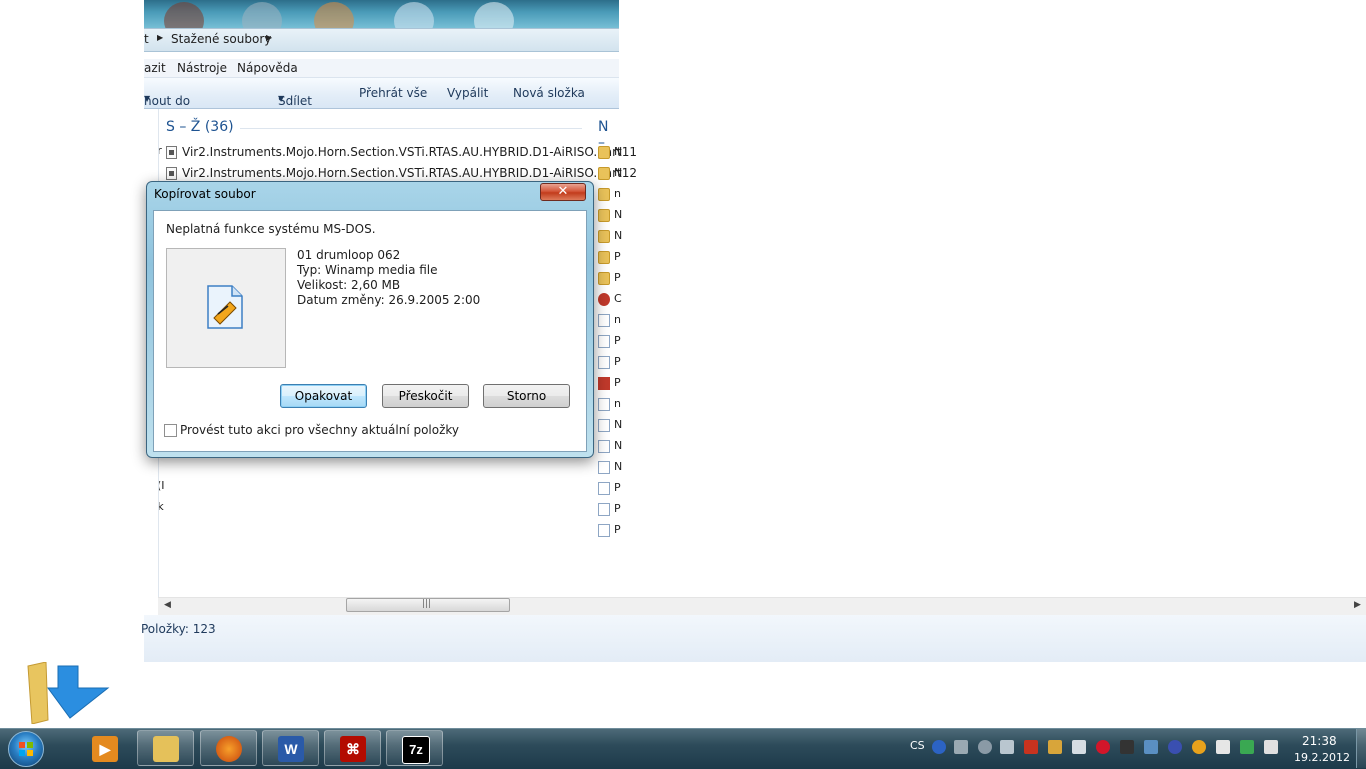 The width and height of the screenshot is (1366, 769). What do you see at coordinates (1322, 757) in the screenshot?
I see `clock-date: 19.2.2012` at bounding box center [1322, 757].